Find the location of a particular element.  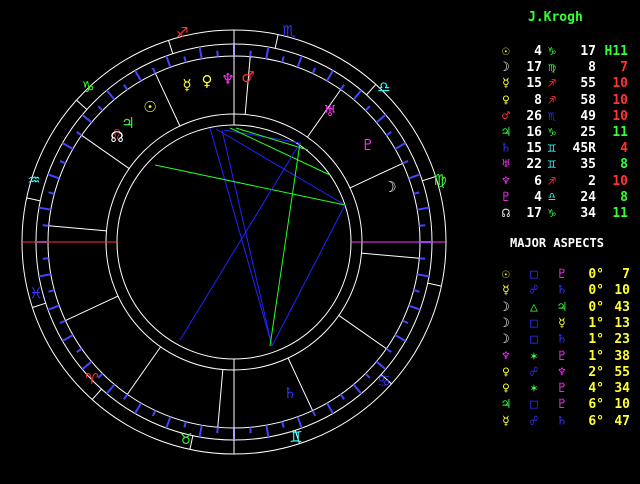

orb-minute: 34 is located at coordinates (622, 389).